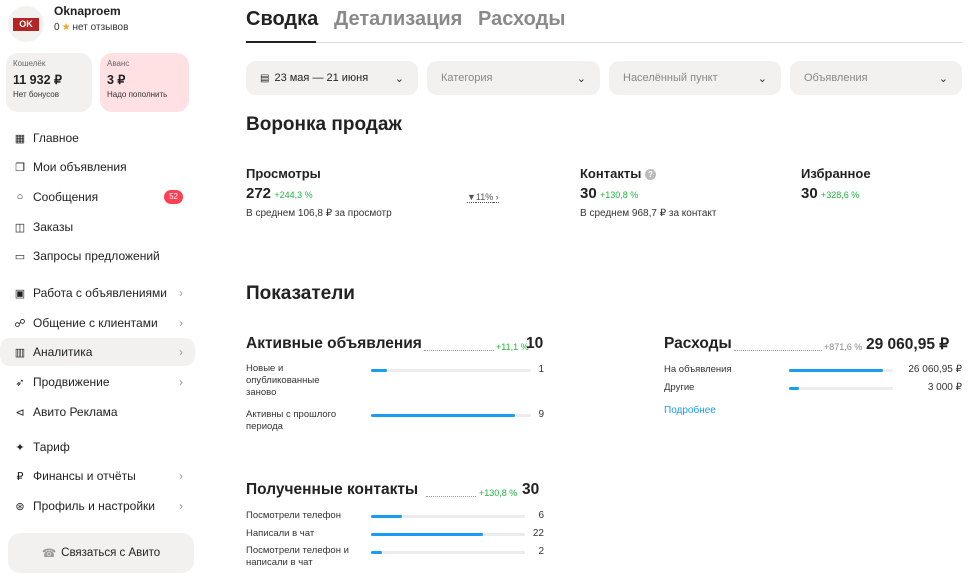  Describe the element at coordinates (670, 78) in the screenshot. I see `city-filter-placeholder: Населённый пункт` at that location.